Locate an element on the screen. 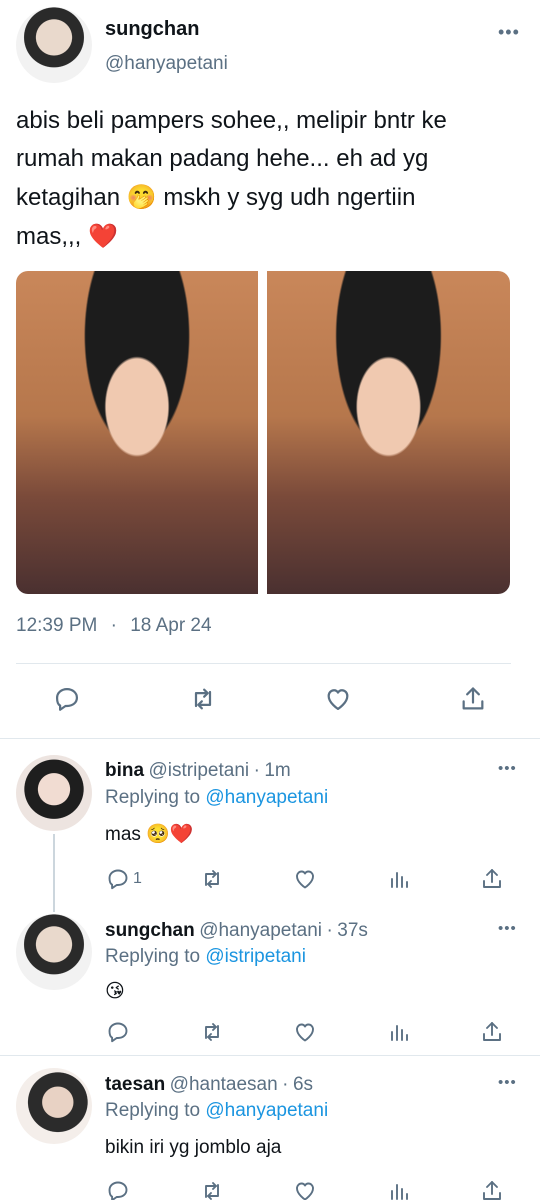  replying-to: Replying to @istripetani is located at coordinates (205, 957).